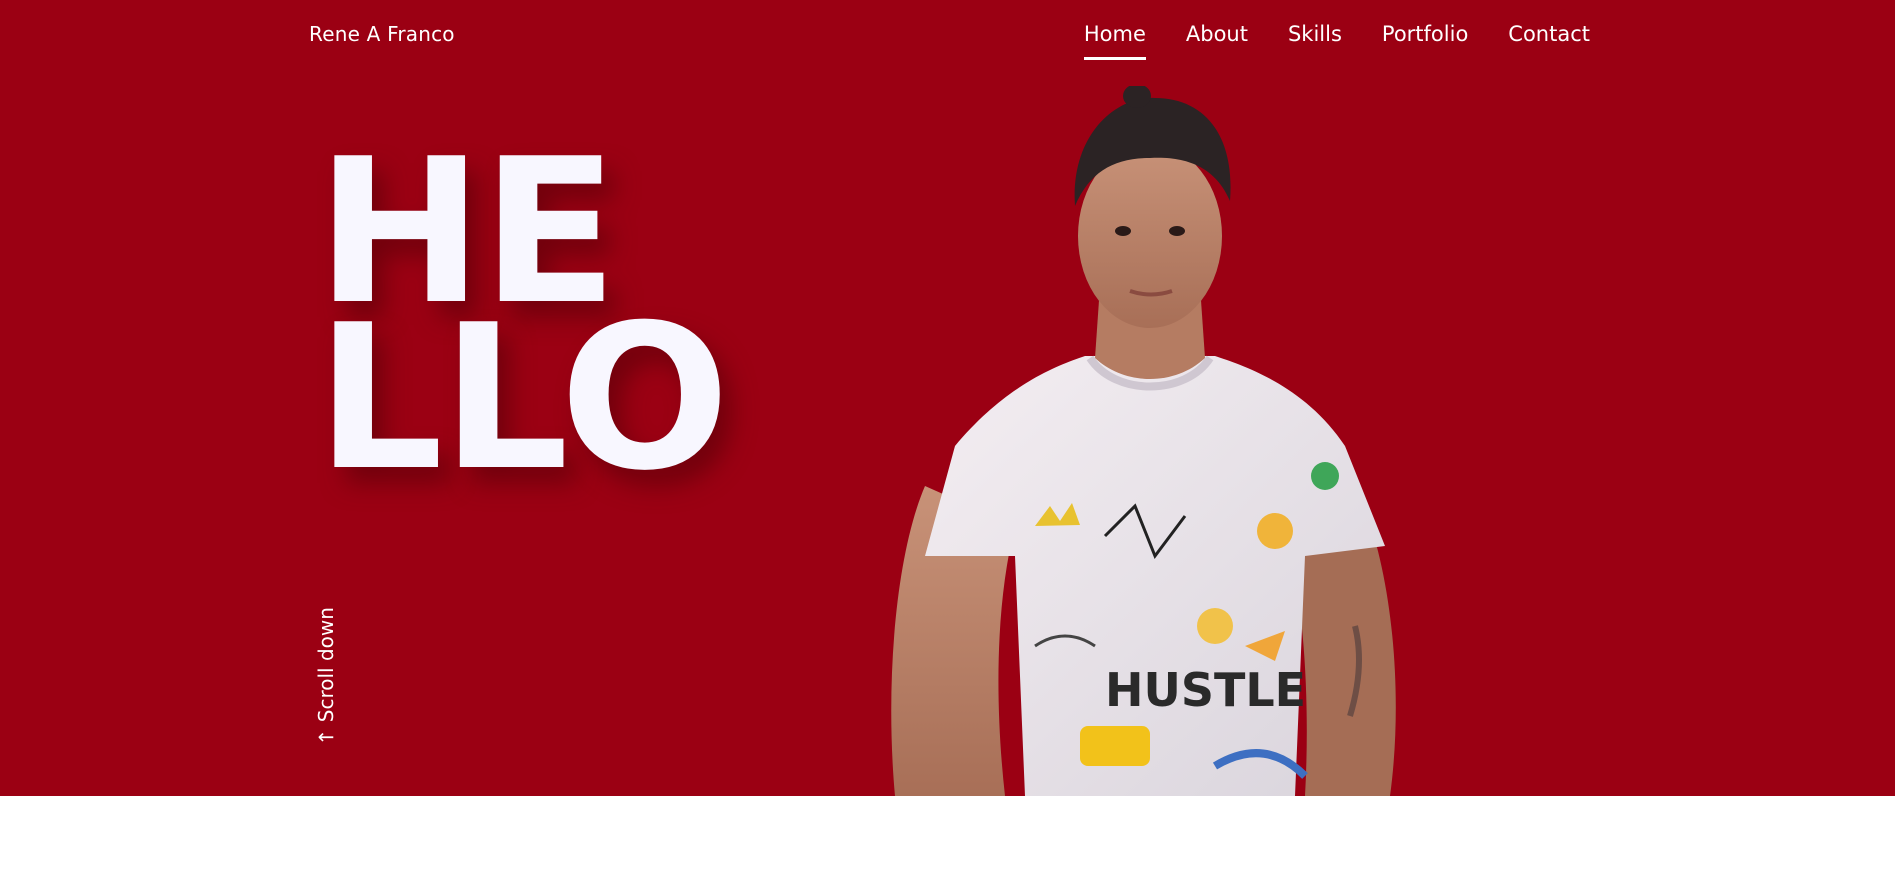 This screenshot has height=892, width=1895. I want to click on scroll-down-link: ← Scroll down, so click(326, 678).